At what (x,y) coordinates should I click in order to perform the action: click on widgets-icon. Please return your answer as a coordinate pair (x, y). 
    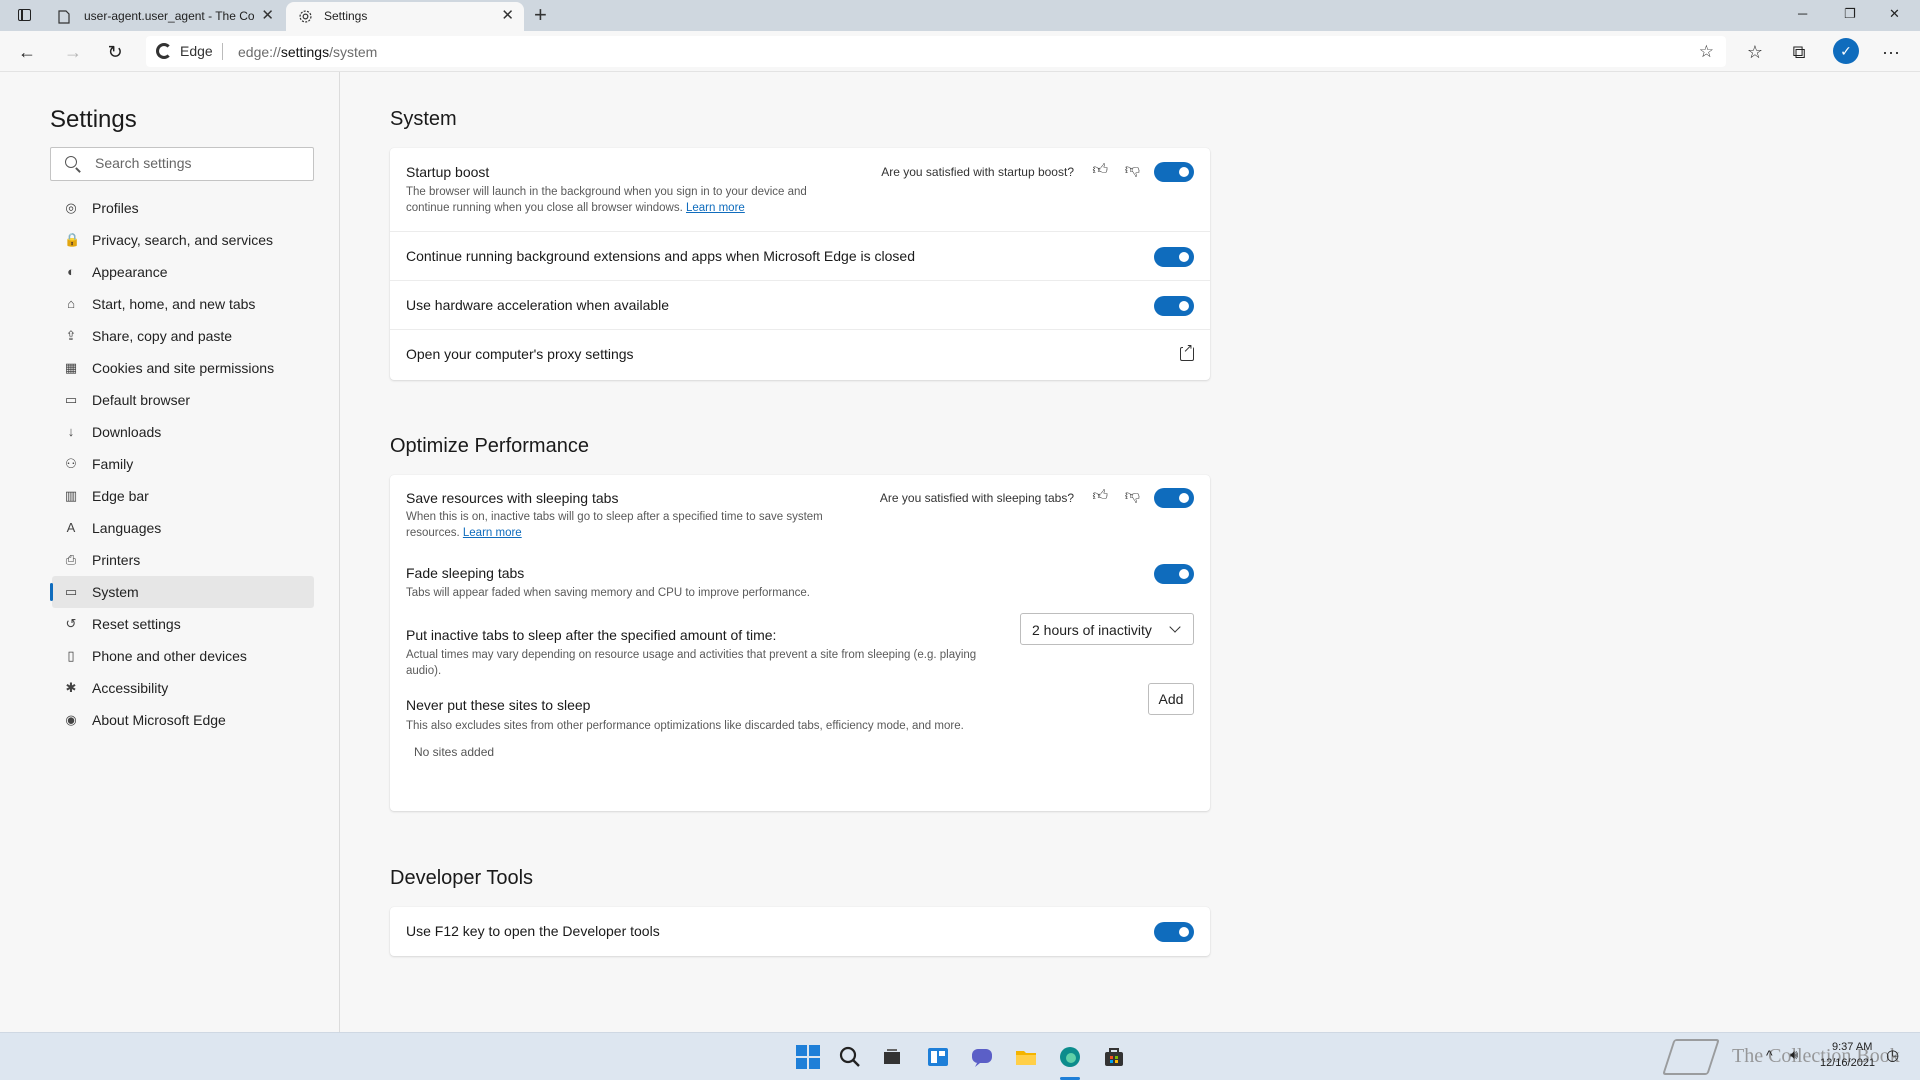
    Looking at the image, I should click on (938, 1057).